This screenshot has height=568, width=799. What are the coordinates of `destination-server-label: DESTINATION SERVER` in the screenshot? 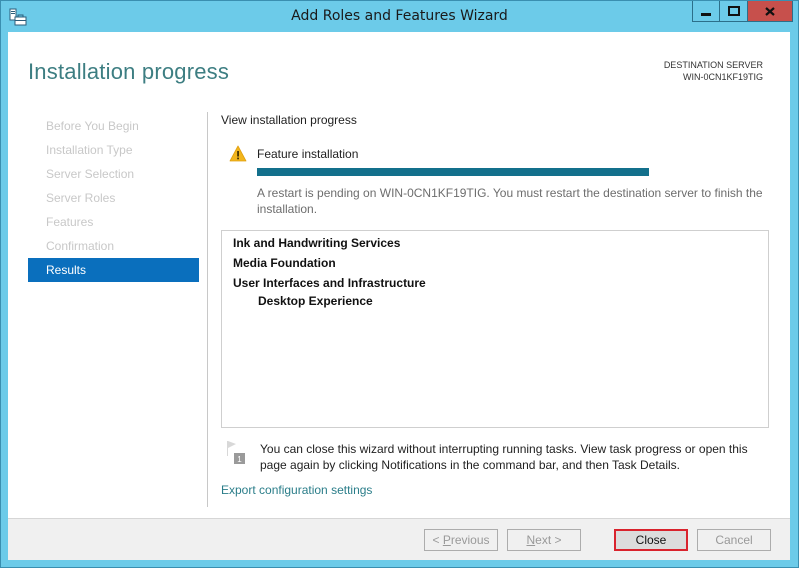 It's located at (713, 65).